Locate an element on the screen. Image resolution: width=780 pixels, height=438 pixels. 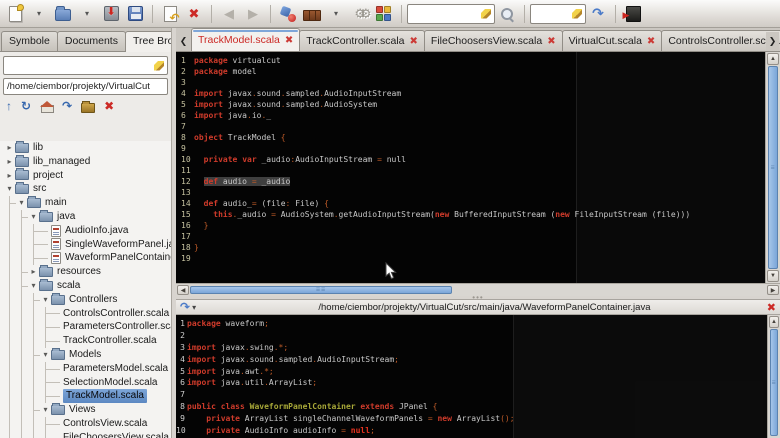
save-button is located at coordinates (111, 14).